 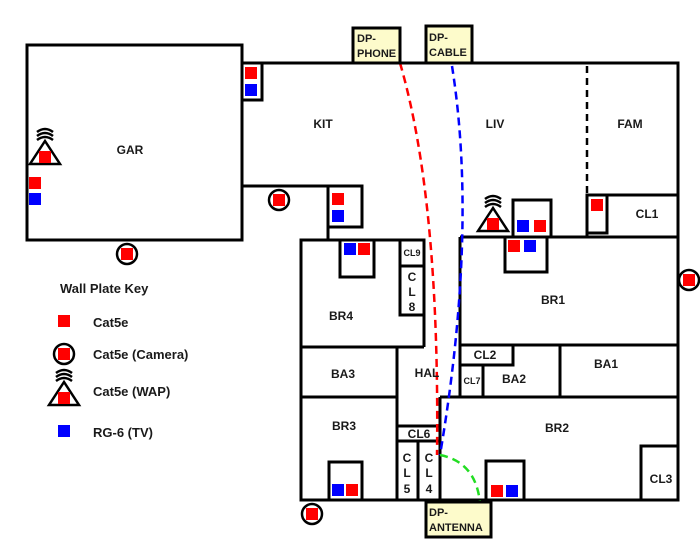 What do you see at coordinates (123, 432) in the screenshot?
I see `key-item-rg6: RG-6 (TV)` at bounding box center [123, 432].